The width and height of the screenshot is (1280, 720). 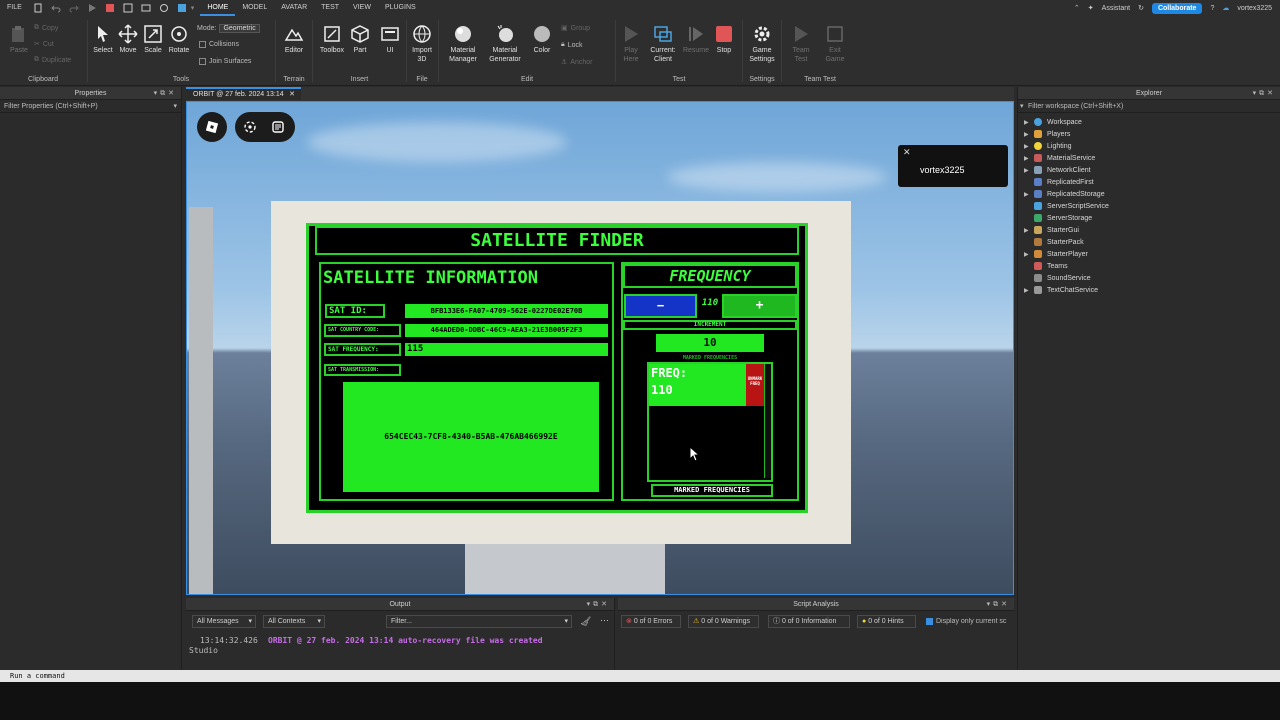 What do you see at coordinates (38, 8) in the screenshot?
I see `new-file-icon` at bounding box center [38, 8].